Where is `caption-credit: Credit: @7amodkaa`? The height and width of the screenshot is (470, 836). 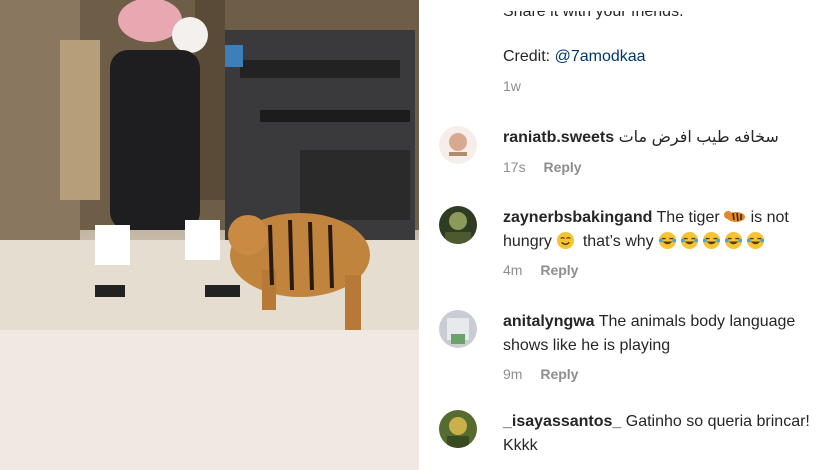 caption-credit: Credit: @7amodkaa is located at coordinates (574, 57).